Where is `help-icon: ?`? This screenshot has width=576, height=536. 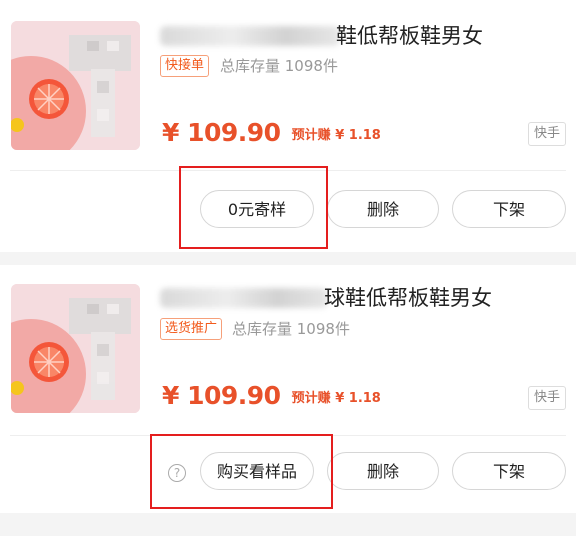
help-icon: ? is located at coordinates (177, 473).